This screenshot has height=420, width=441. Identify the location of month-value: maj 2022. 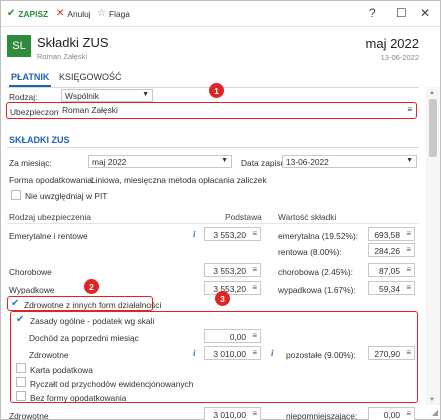
(109, 162).